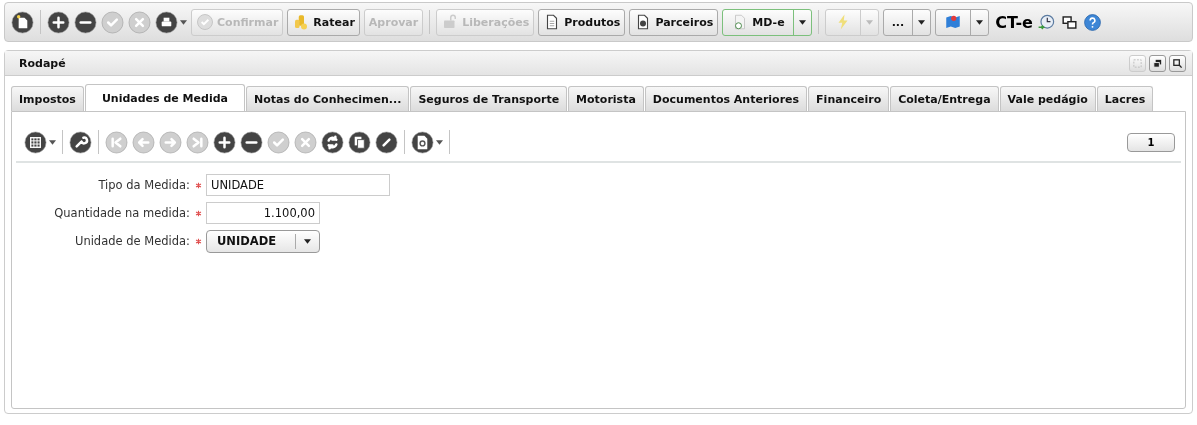 The width and height of the screenshot is (1197, 425). Describe the element at coordinates (170, 142) in the screenshot. I see `next-icon` at that location.